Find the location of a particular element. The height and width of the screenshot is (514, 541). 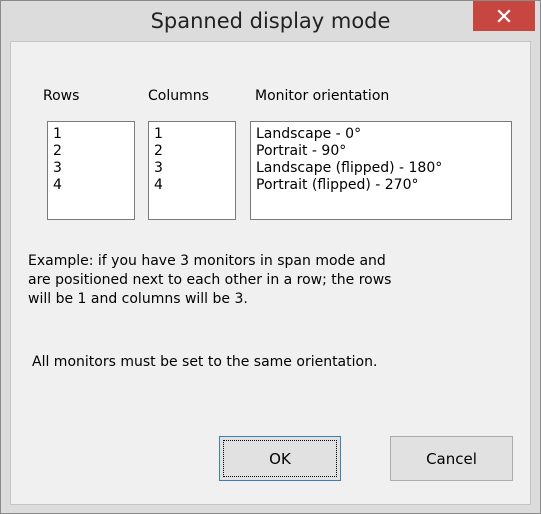

columns-option-1: 1 is located at coordinates (194, 134).